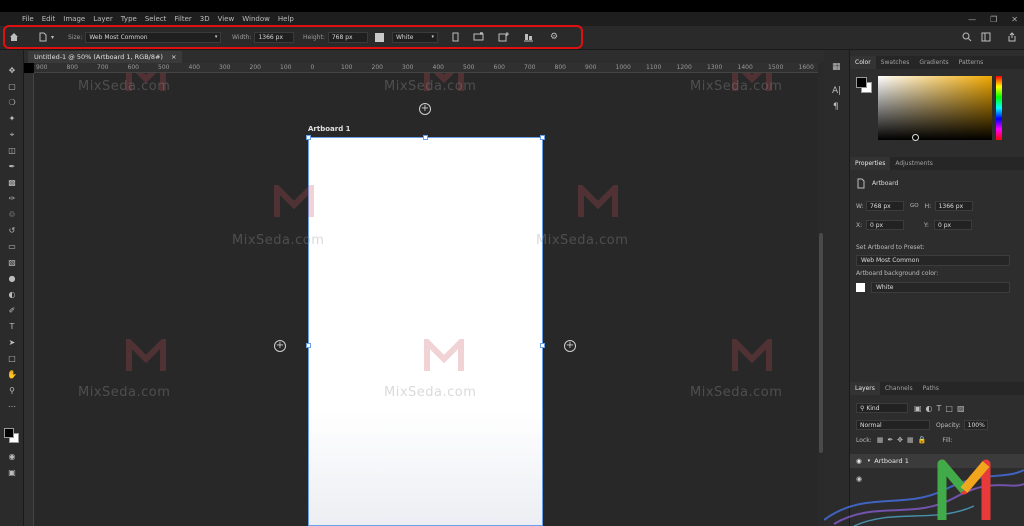 The image size is (1024, 526). What do you see at coordinates (12, 407) in the screenshot?
I see `more-tools-icon: ⋯` at bounding box center [12, 407].